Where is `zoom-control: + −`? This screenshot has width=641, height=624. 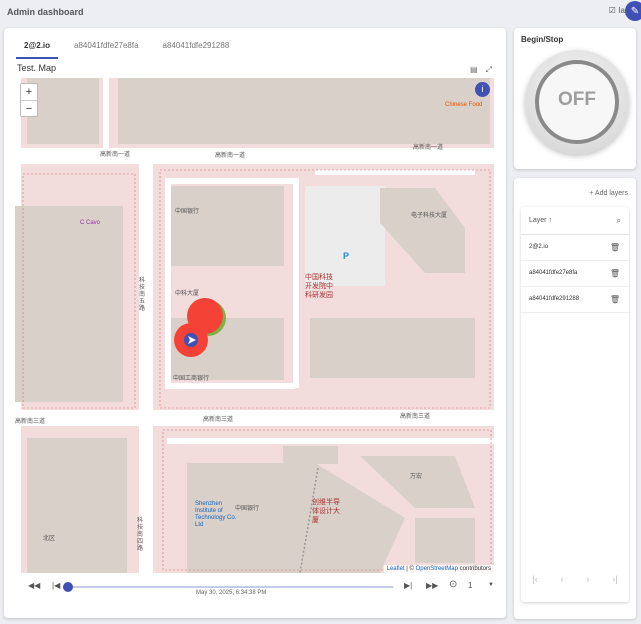
zoom-control: + − is located at coordinates (29, 100).